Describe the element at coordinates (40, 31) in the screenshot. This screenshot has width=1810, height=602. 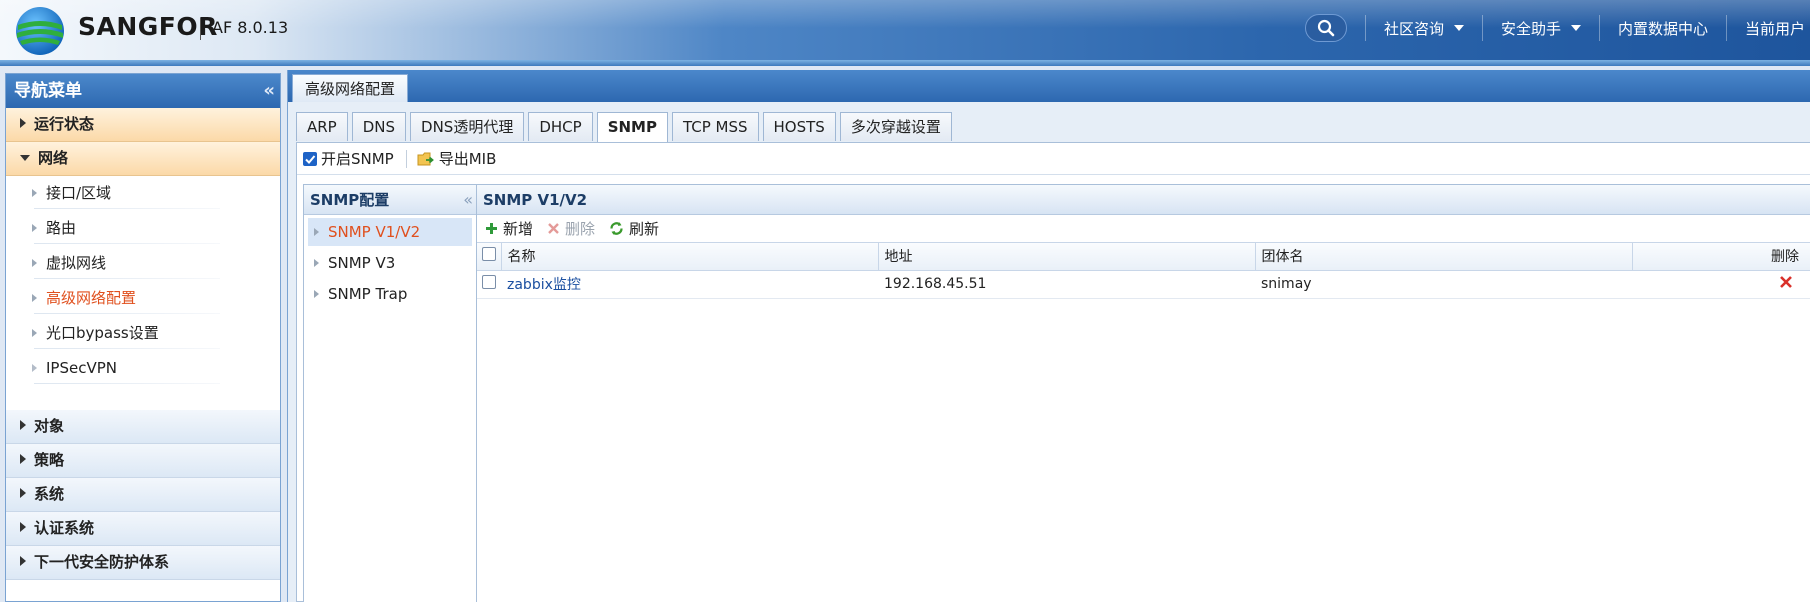
I see `sangfor-logo-icon` at that location.